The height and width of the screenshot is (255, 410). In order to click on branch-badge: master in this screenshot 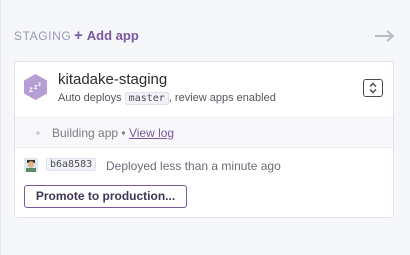, I will do `click(146, 98)`.